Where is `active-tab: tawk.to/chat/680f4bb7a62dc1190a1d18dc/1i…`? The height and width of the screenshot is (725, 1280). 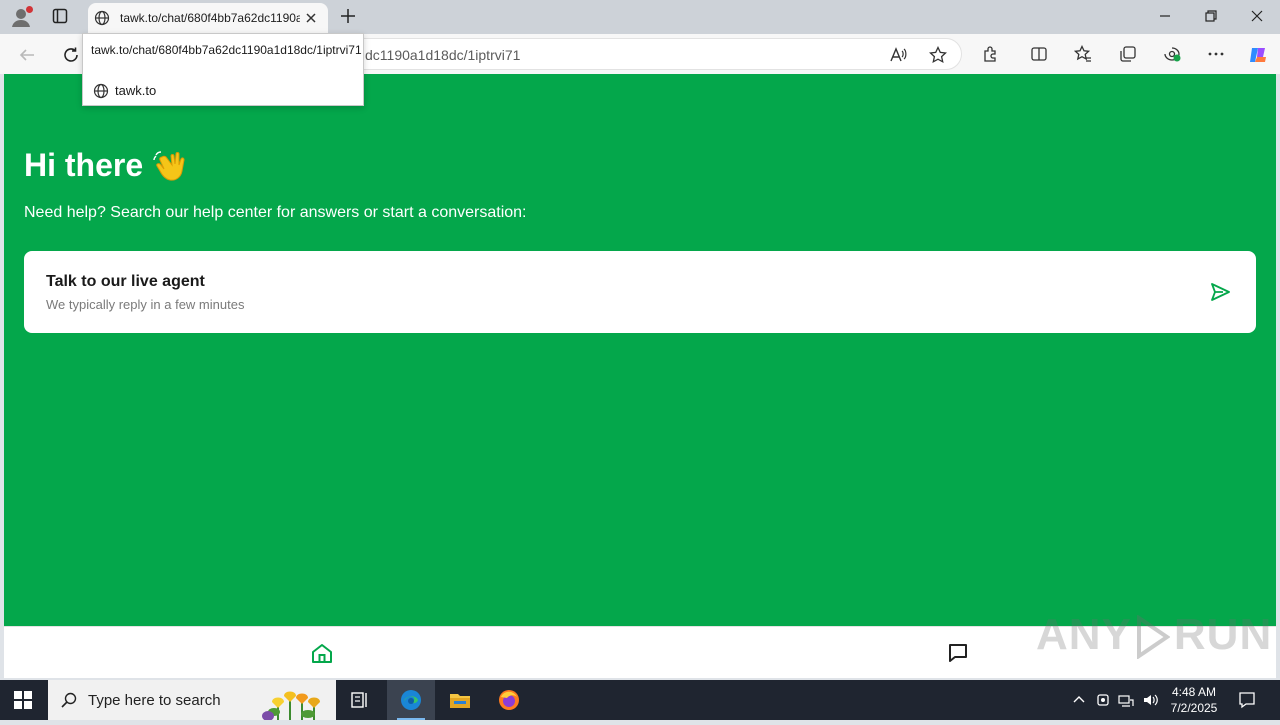 active-tab: tawk.to/chat/680f4bb7a62dc1190a1d18dc/1i… is located at coordinates (208, 18).